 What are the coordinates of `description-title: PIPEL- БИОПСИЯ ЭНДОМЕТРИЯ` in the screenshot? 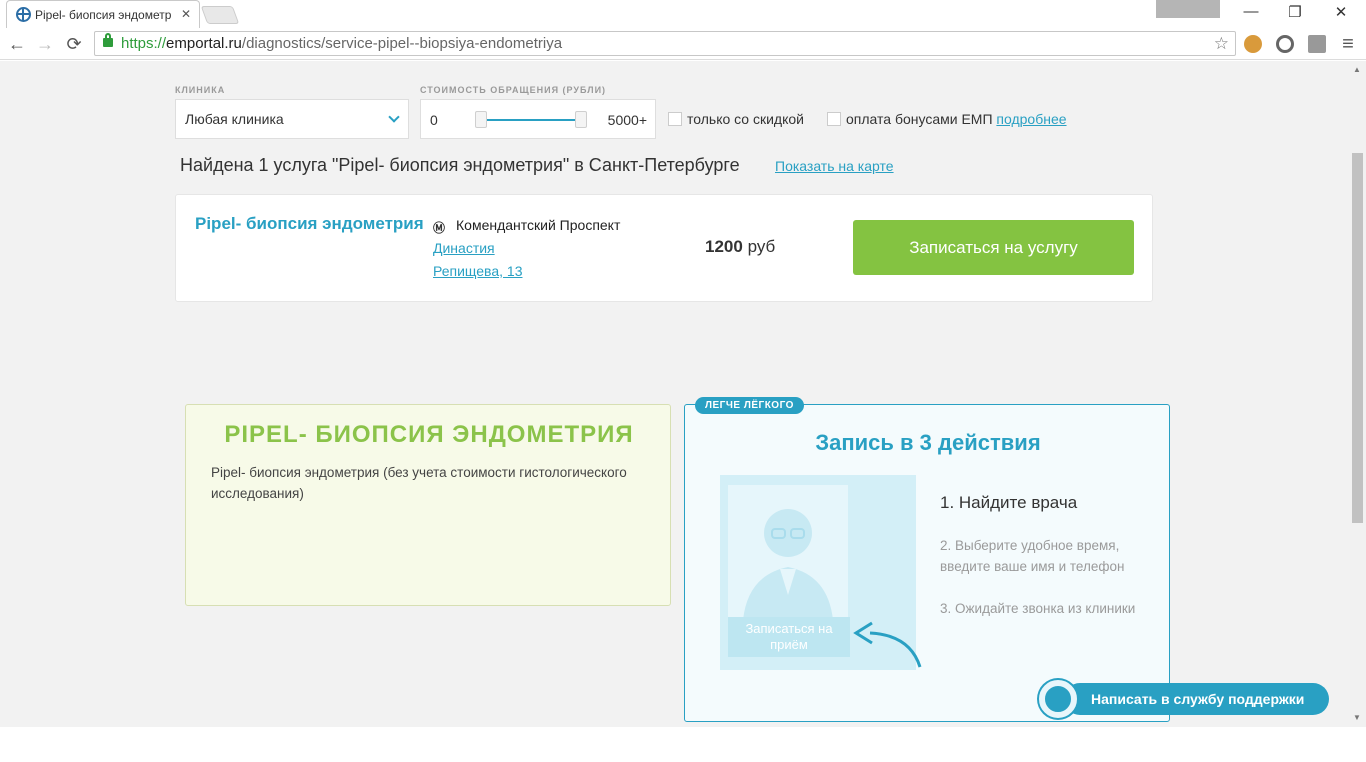 It's located at (429, 434).